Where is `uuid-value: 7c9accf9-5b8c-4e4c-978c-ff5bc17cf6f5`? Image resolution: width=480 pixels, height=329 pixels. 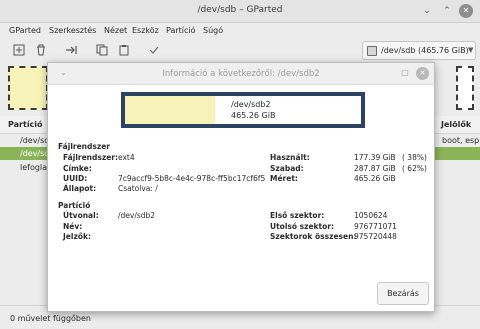
uuid-value: 7c9accf9-5b8c-4e4c-978c-ff5bc17cf6f5 is located at coordinates (192, 178).